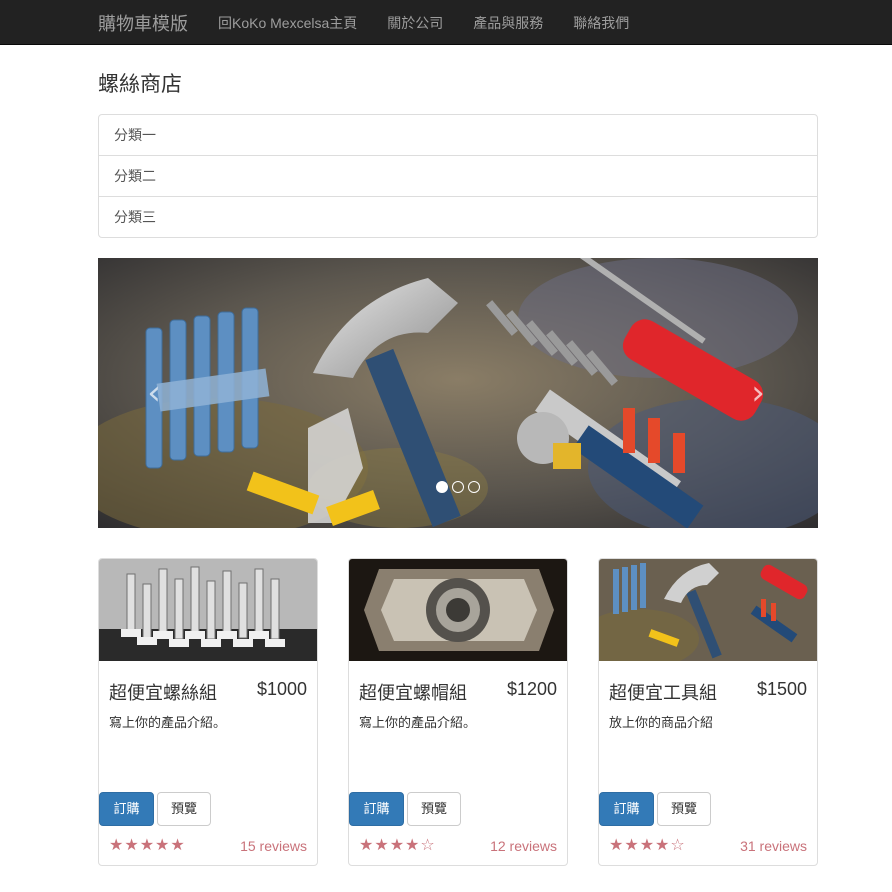 Image resolution: width=892 pixels, height=892 pixels. Describe the element at coordinates (601, 23) in the screenshot. I see `nav-link-contact: 聯絡我們` at that location.